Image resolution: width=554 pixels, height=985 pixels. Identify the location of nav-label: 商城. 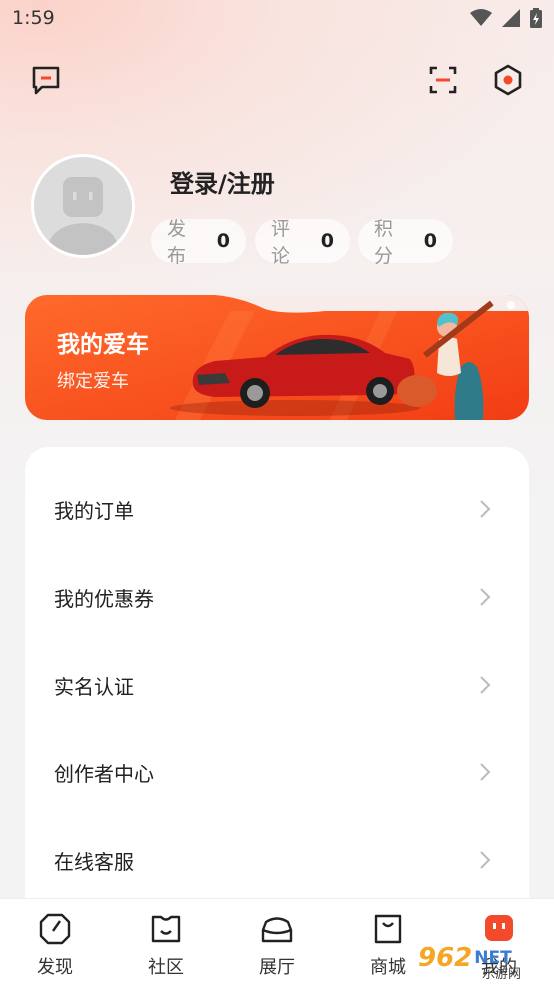
(388, 967).